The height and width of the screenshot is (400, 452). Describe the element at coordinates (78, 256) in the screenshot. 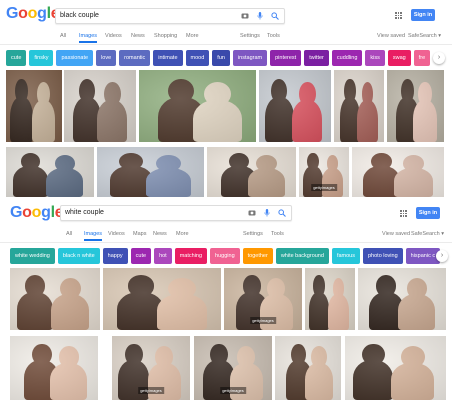

I see `related-chip: black n white` at that location.